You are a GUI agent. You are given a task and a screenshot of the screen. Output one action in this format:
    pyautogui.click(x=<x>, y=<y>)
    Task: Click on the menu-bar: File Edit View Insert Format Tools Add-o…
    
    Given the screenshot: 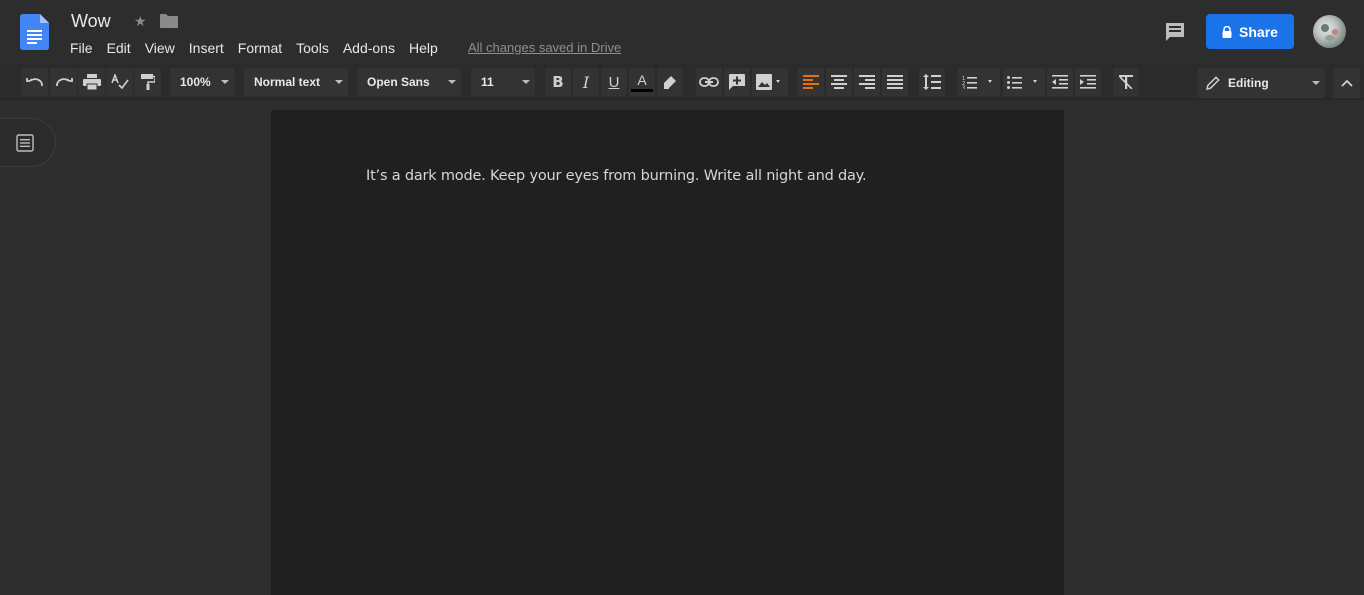 What is the action you would take?
    pyautogui.click(x=254, y=48)
    